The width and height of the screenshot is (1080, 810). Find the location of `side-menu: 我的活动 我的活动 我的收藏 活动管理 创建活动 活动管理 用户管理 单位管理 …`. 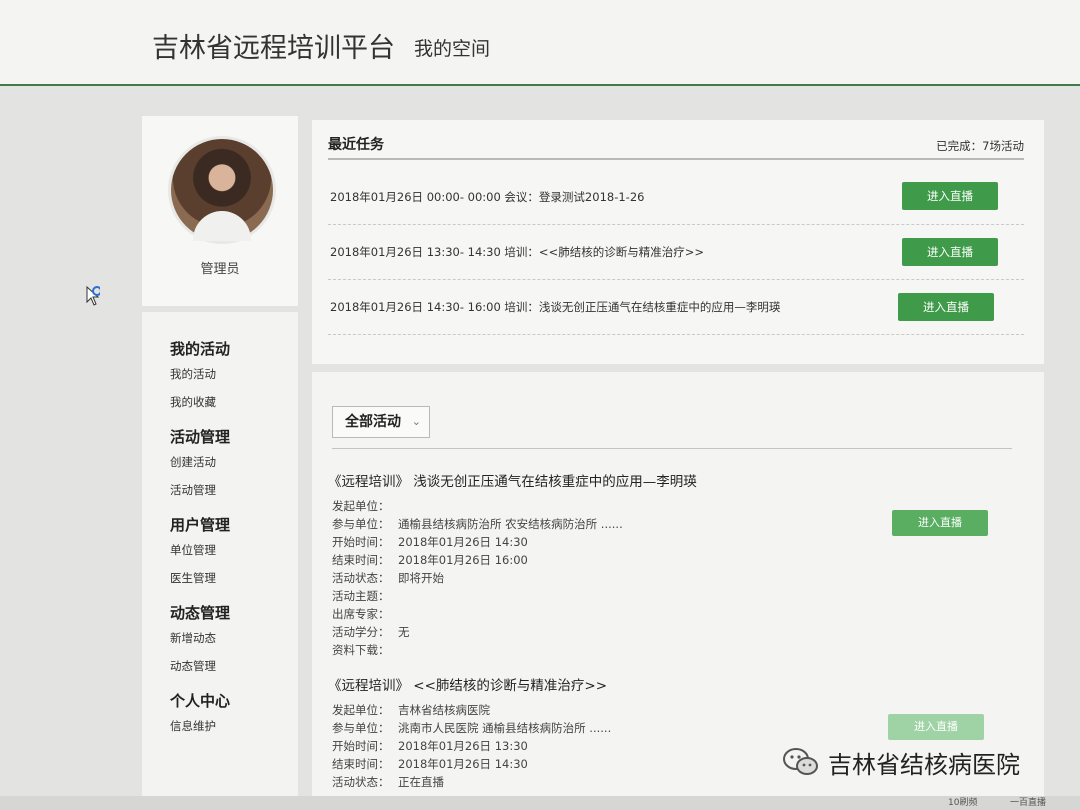

side-menu: 我的活动 我的活动 我的收藏 活动管理 创建活动 活动管理 用户管理 单位管理 … is located at coordinates (235, 534).